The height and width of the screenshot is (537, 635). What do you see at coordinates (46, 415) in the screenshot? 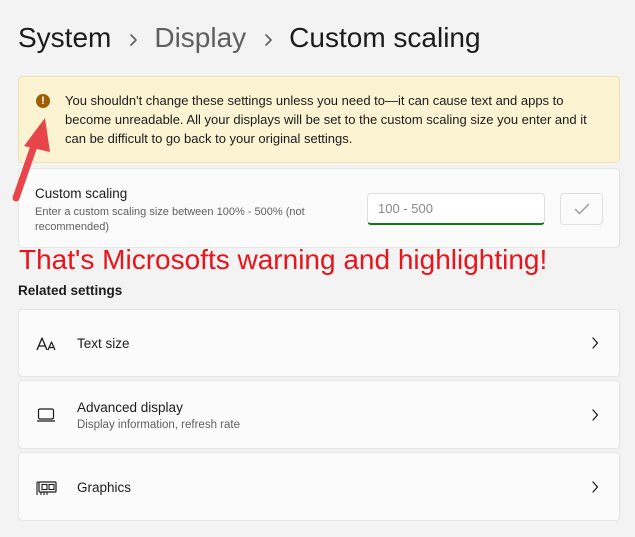
I see `monitor-icon` at bounding box center [46, 415].